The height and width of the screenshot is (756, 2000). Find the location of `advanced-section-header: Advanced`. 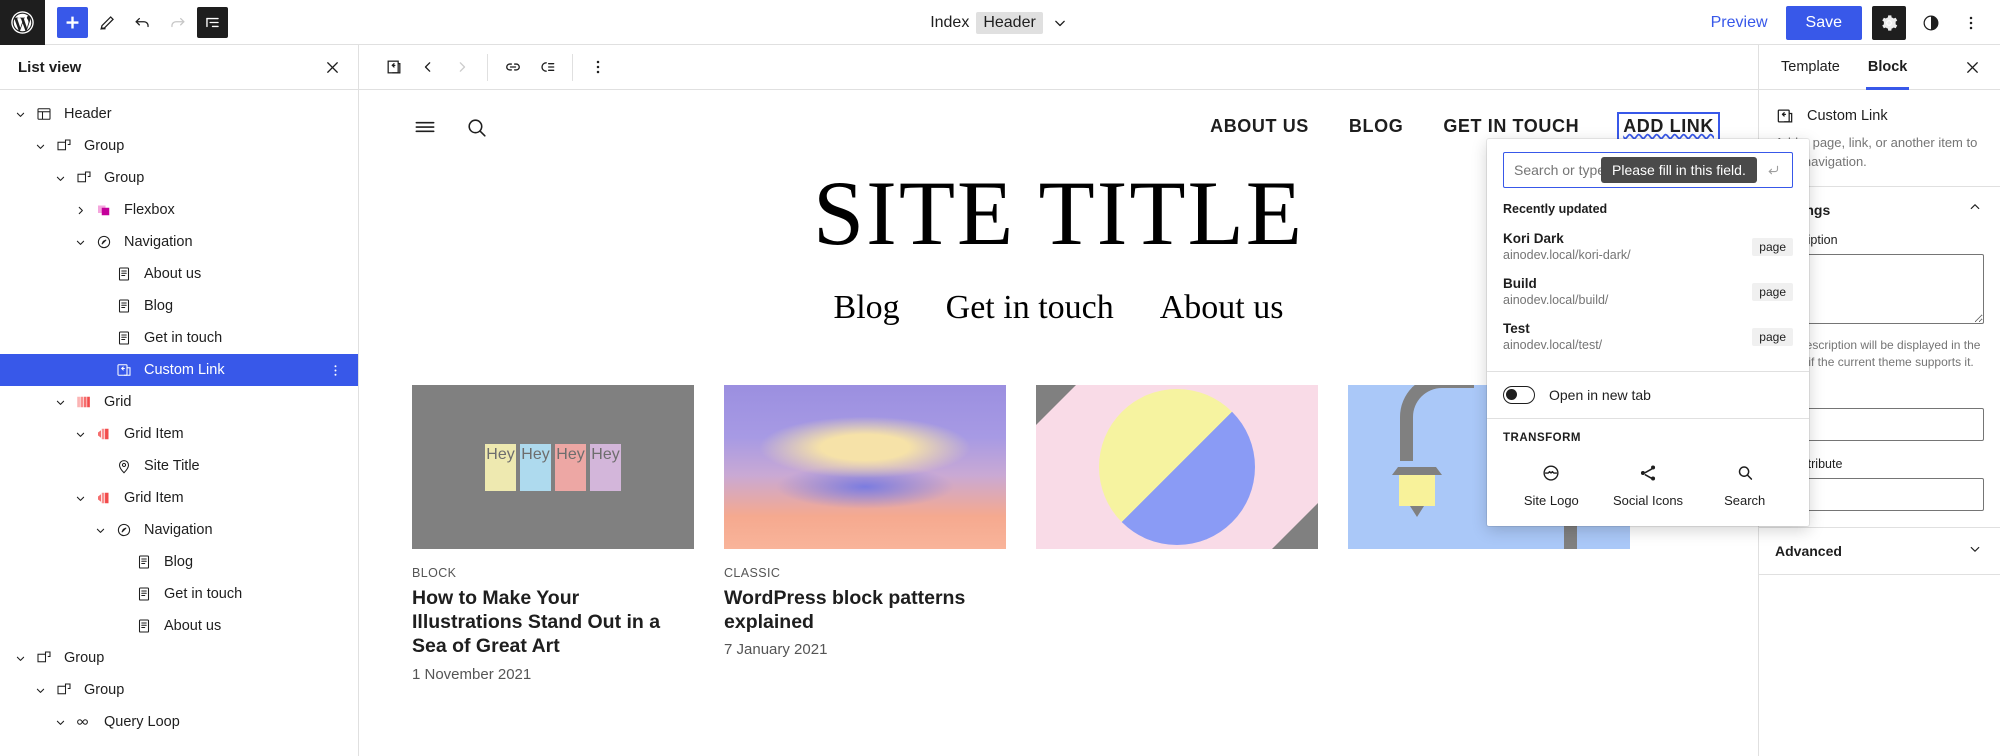

advanced-section-header: Advanced is located at coordinates (1879, 551).